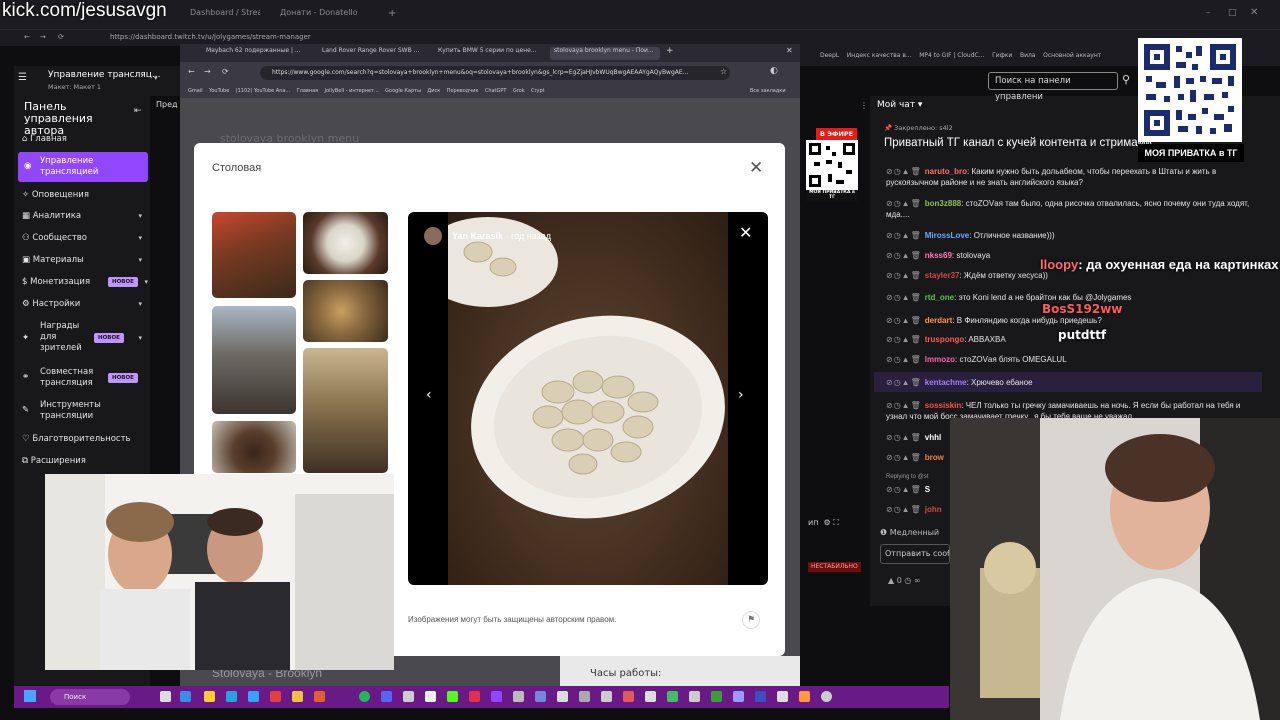  Describe the element at coordinates (325, 17) in the screenshot. I see `outer-tab: Донати - Donatello` at that location.